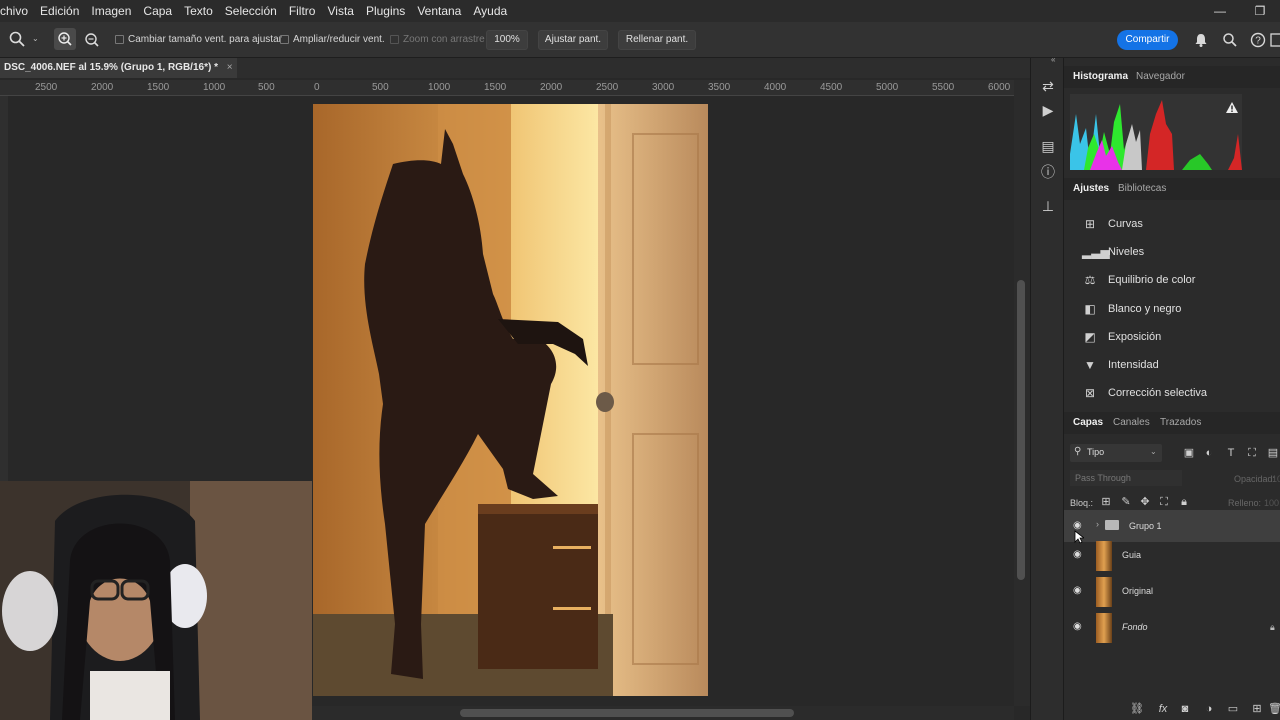  What do you see at coordinates (156, 600) in the screenshot?
I see `webcam-content` at bounding box center [156, 600].